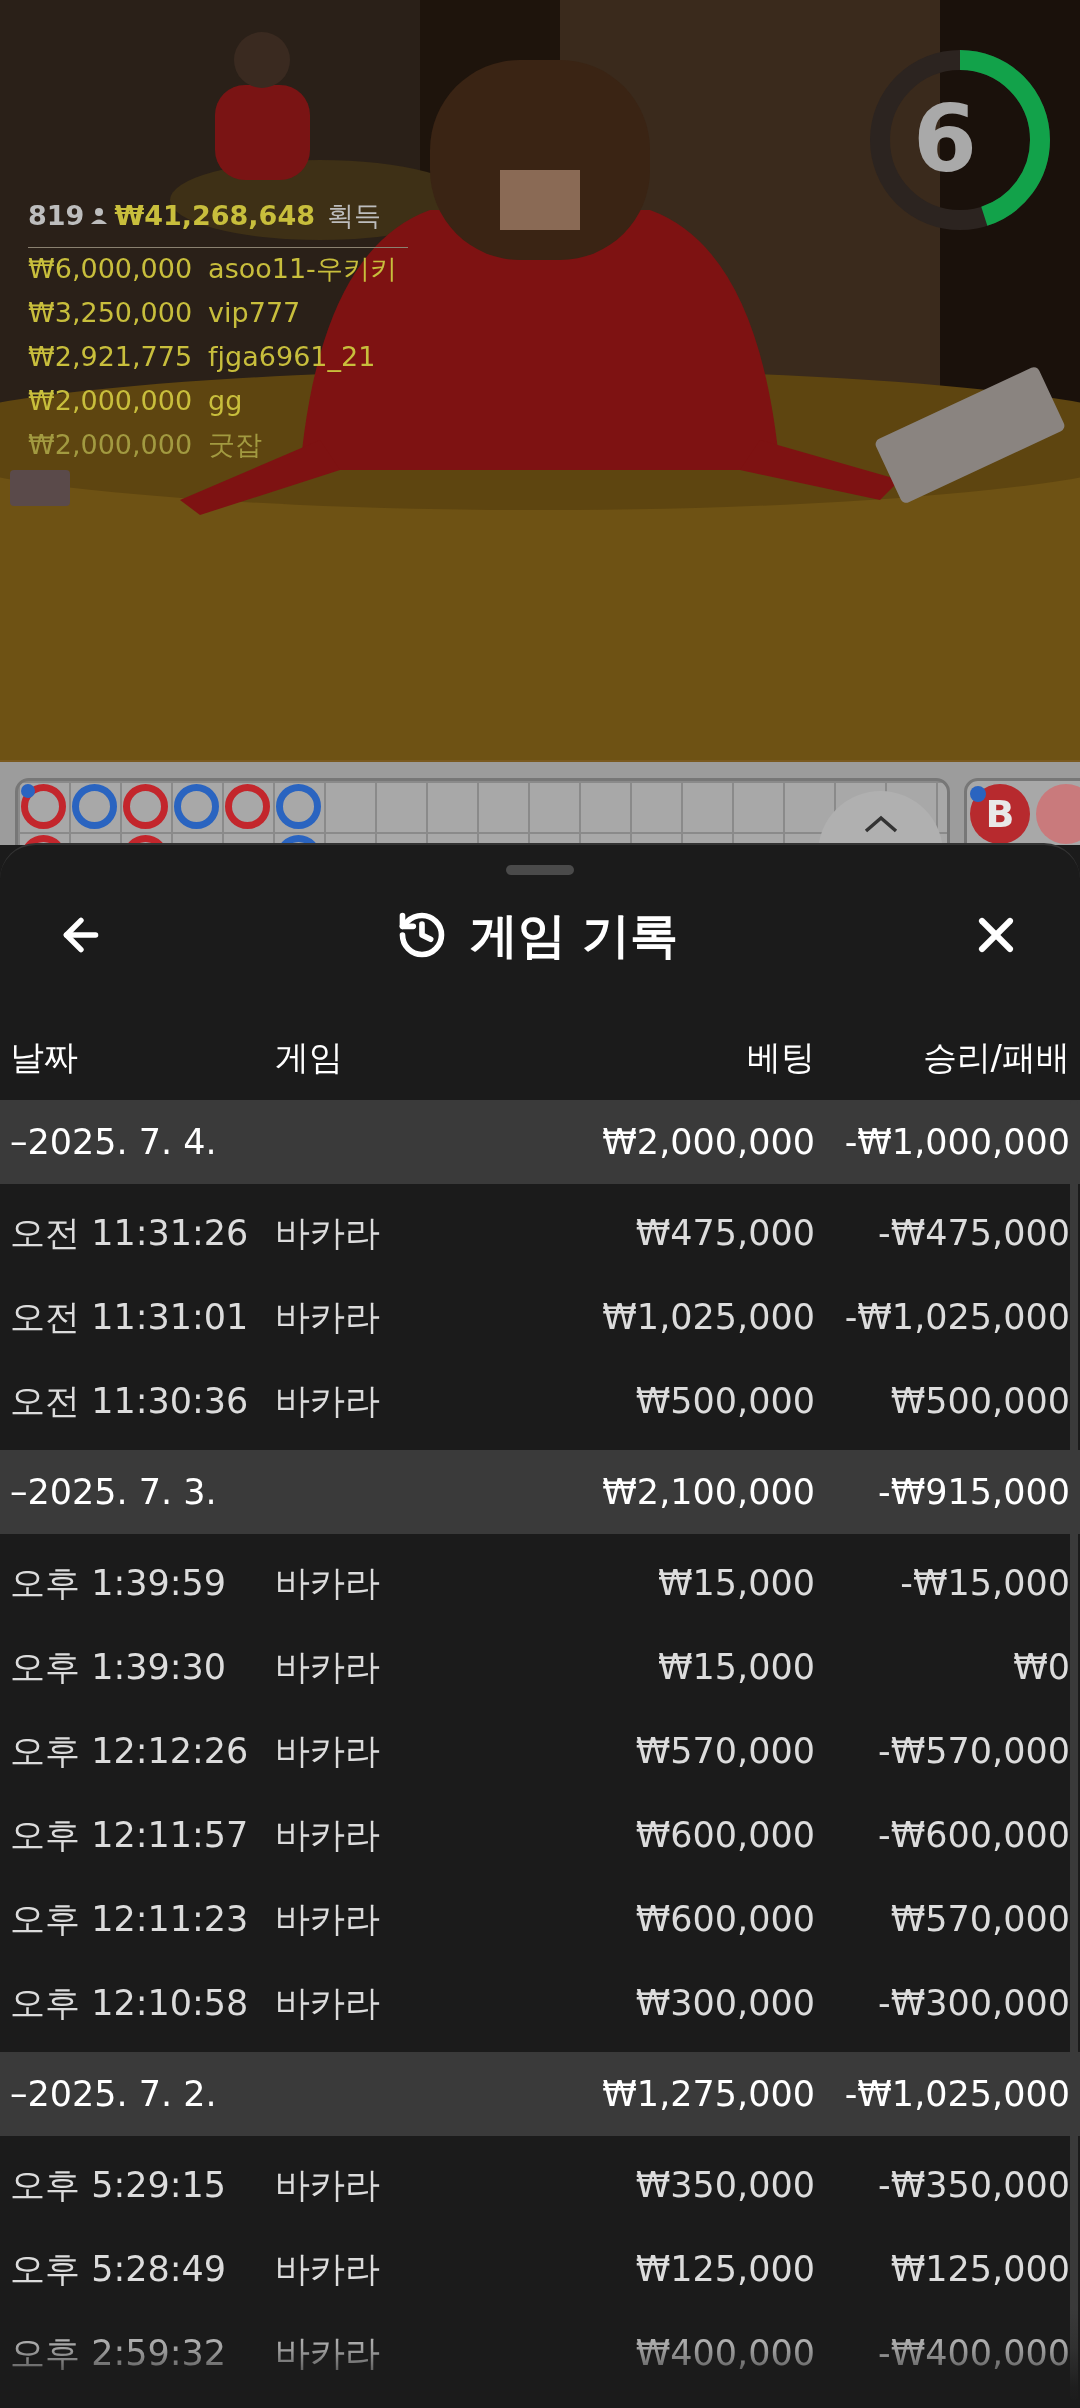 The image size is (1080, 2408). I want to click on group-date: –2025. 7. 4., so click(114, 1142).